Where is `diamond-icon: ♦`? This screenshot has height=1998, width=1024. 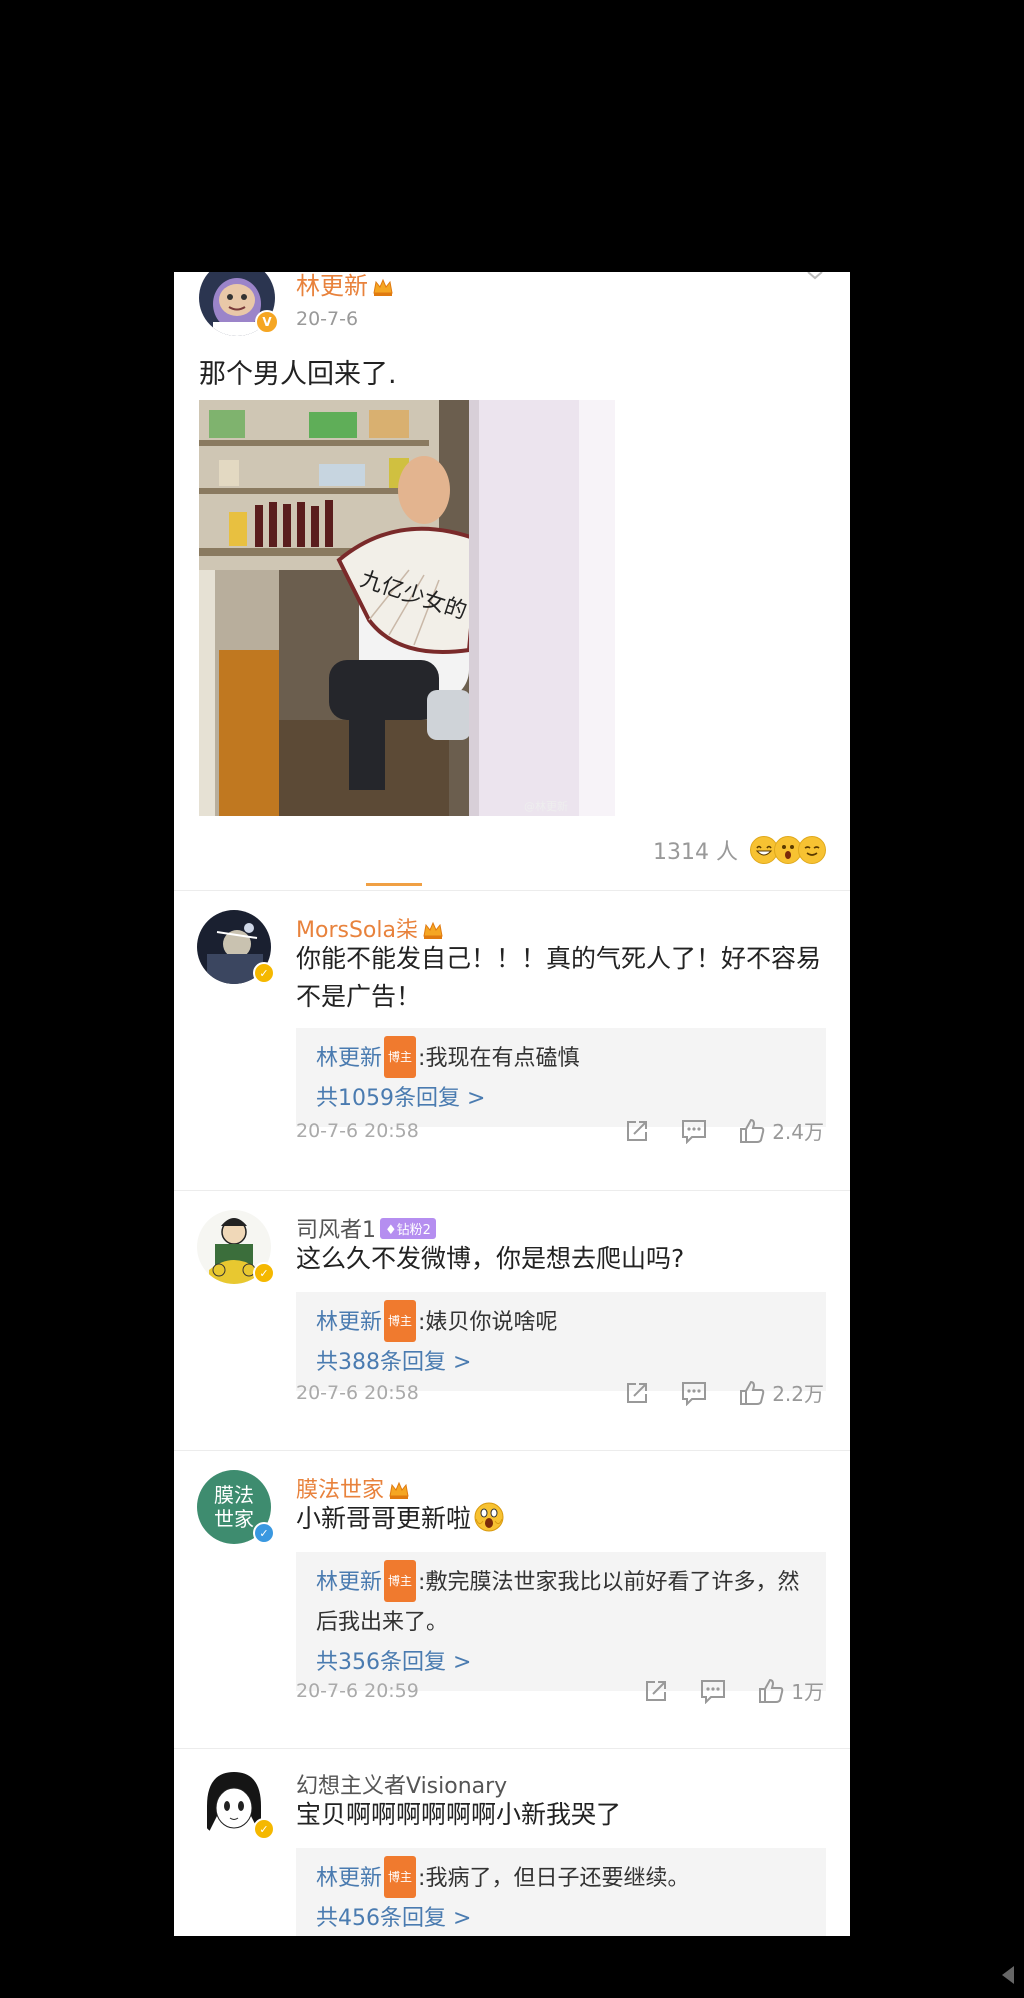 diamond-icon: ♦ is located at coordinates (391, 1230).